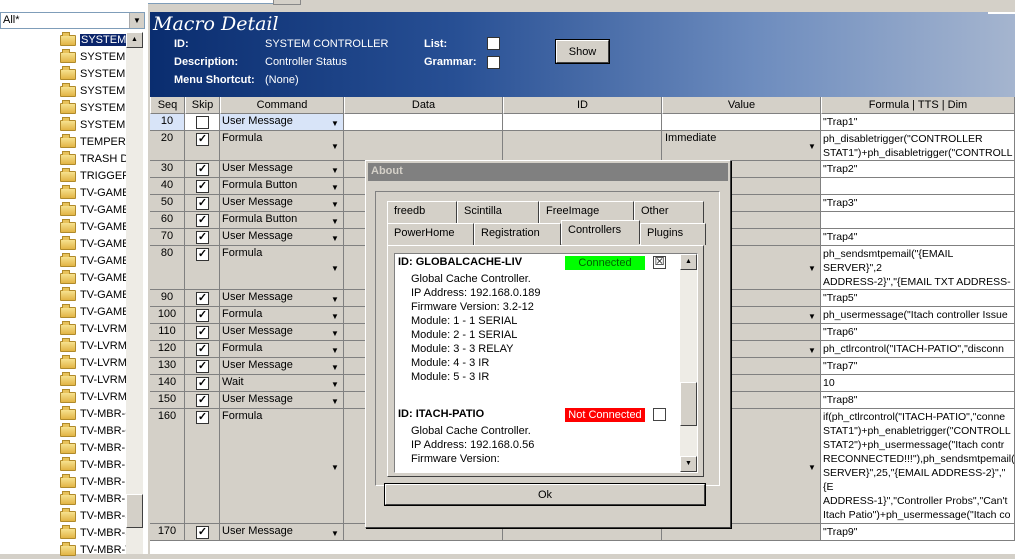 This screenshot has height=559, width=1015. What do you see at coordinates (92, 176) in the screenshot?
I see `tree-item: TRIGGER-` at bounding box center [92, 176].